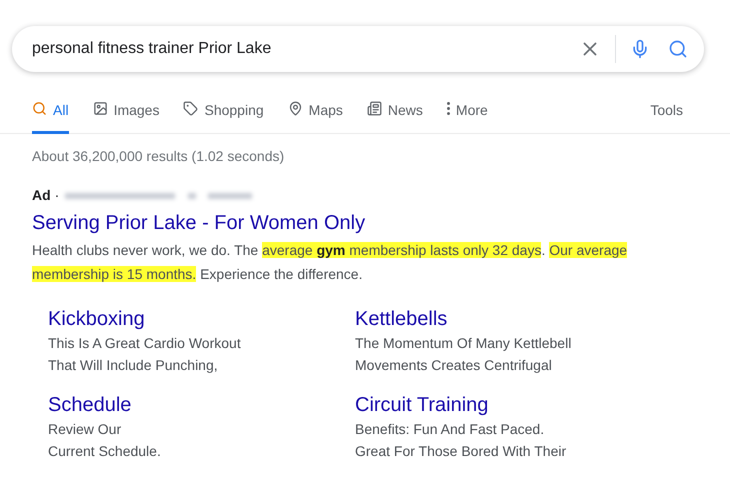  I want to click on dots-icon, so click(448, 108).